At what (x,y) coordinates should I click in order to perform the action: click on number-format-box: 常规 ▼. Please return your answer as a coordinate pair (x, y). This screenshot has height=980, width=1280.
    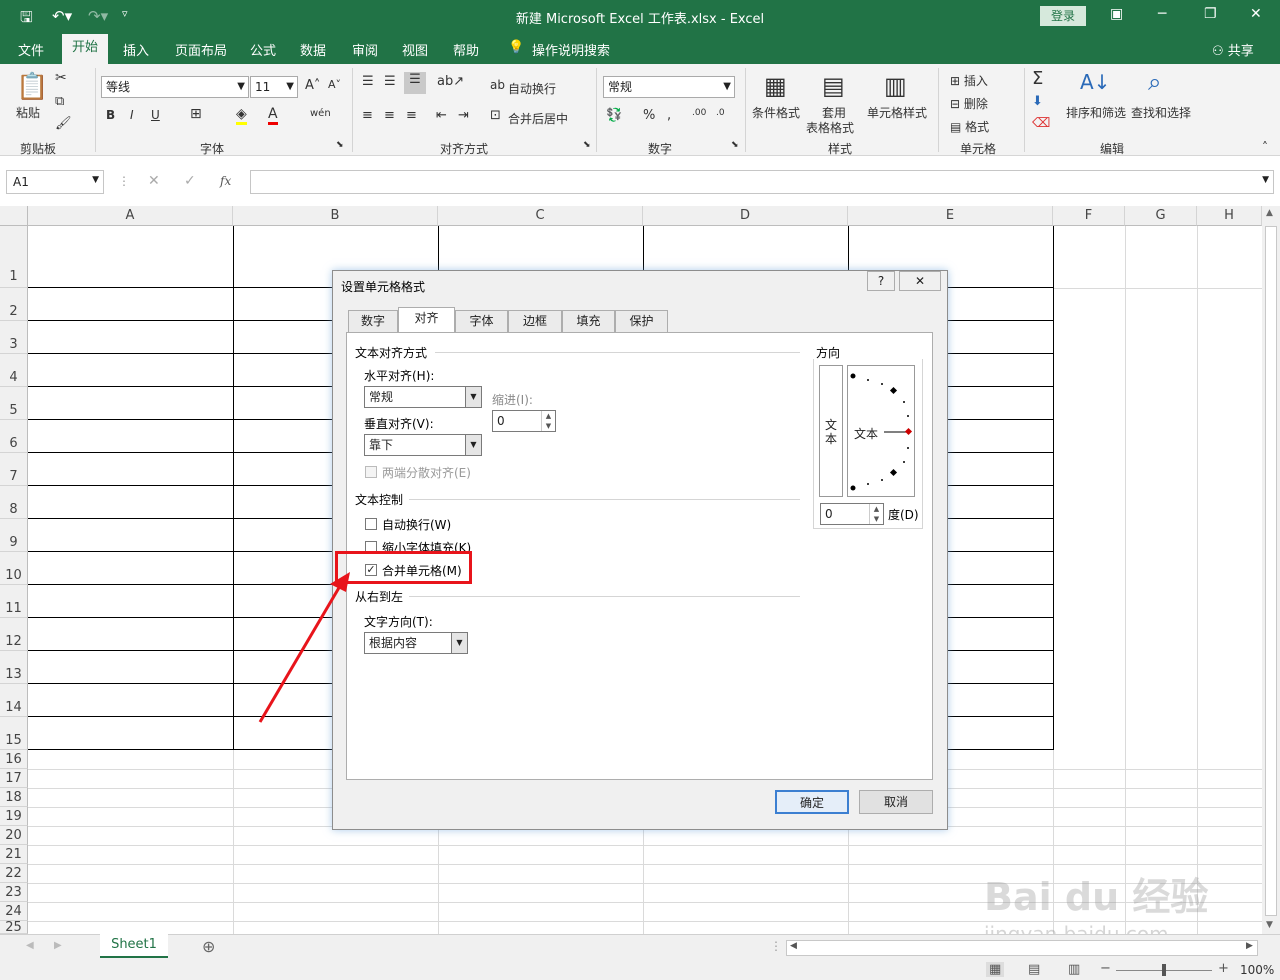
    Looking at the image, I should click on (669, 87).